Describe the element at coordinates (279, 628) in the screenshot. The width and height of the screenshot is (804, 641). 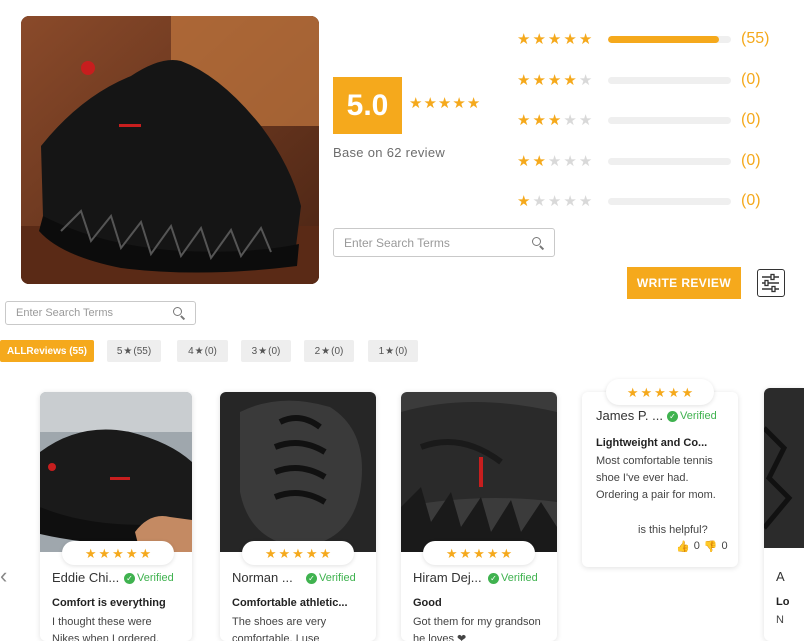
I see `review-body: The shoes are very comfortable. I use` at that location.